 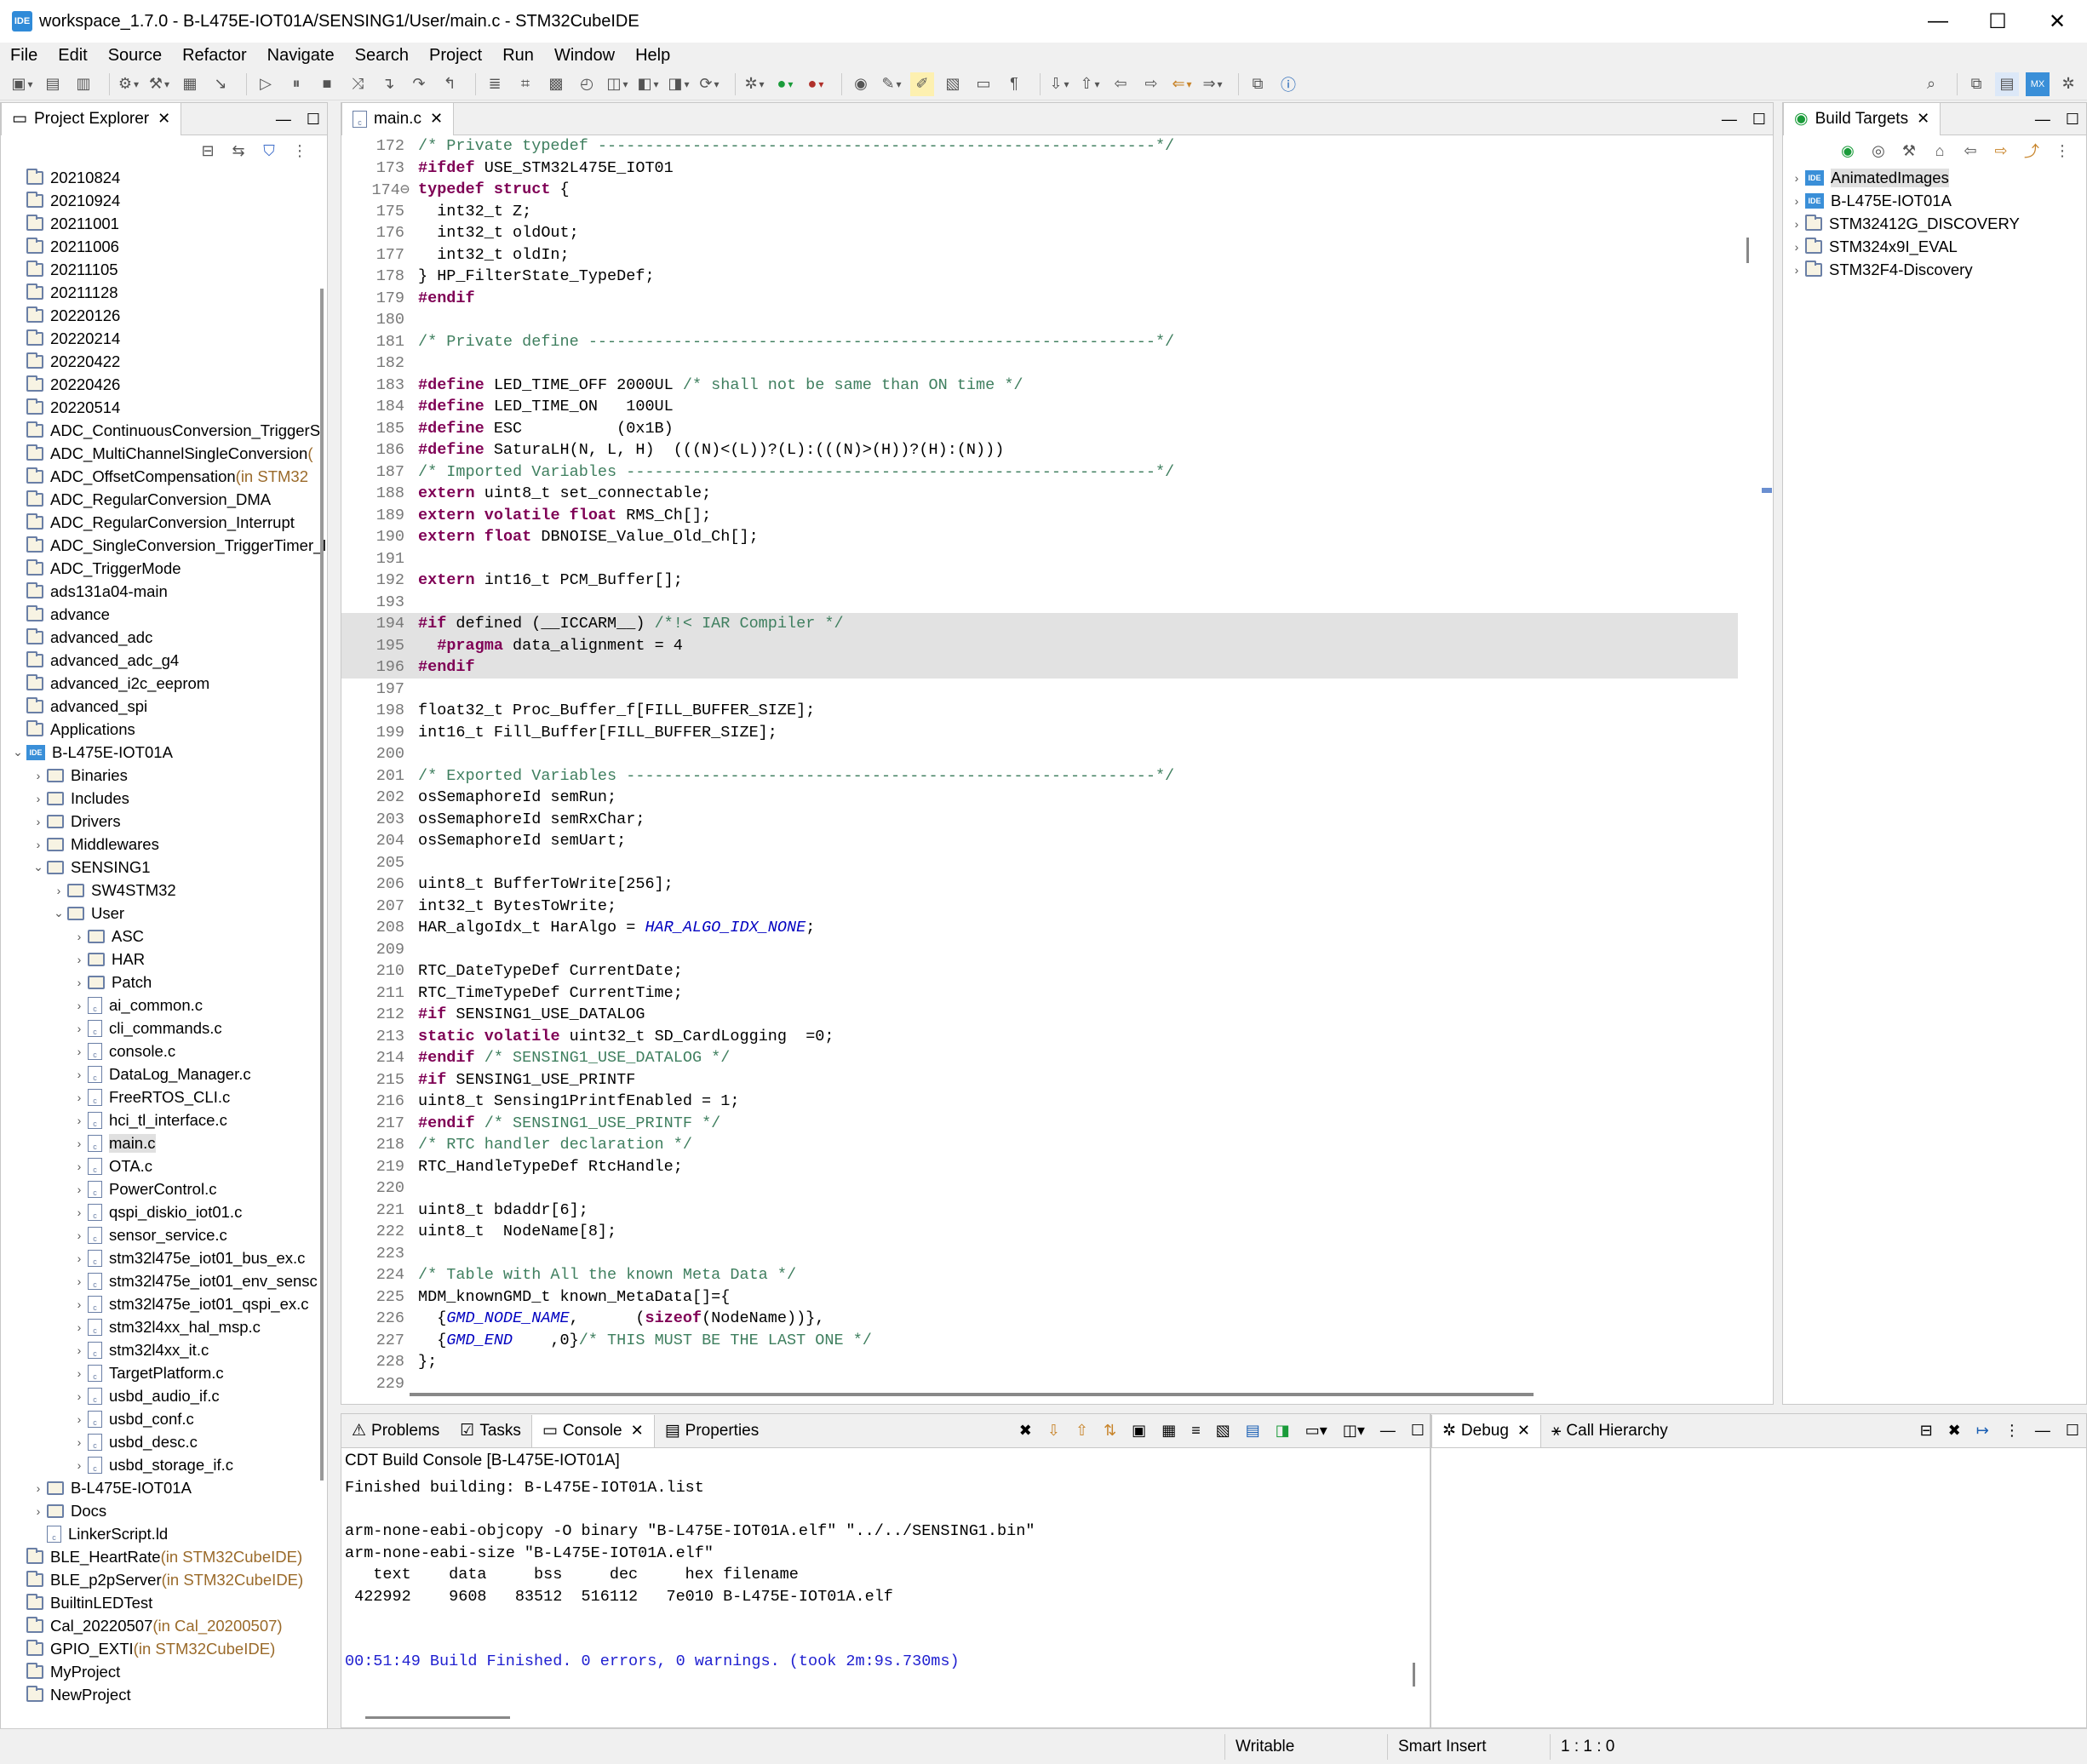 What do you see at coordinates (168, 1556) in the screenshot?
I see `tree-item: BLE_HeartRate (in STM32CubeIDE)` at bounding box center [168, 1556].